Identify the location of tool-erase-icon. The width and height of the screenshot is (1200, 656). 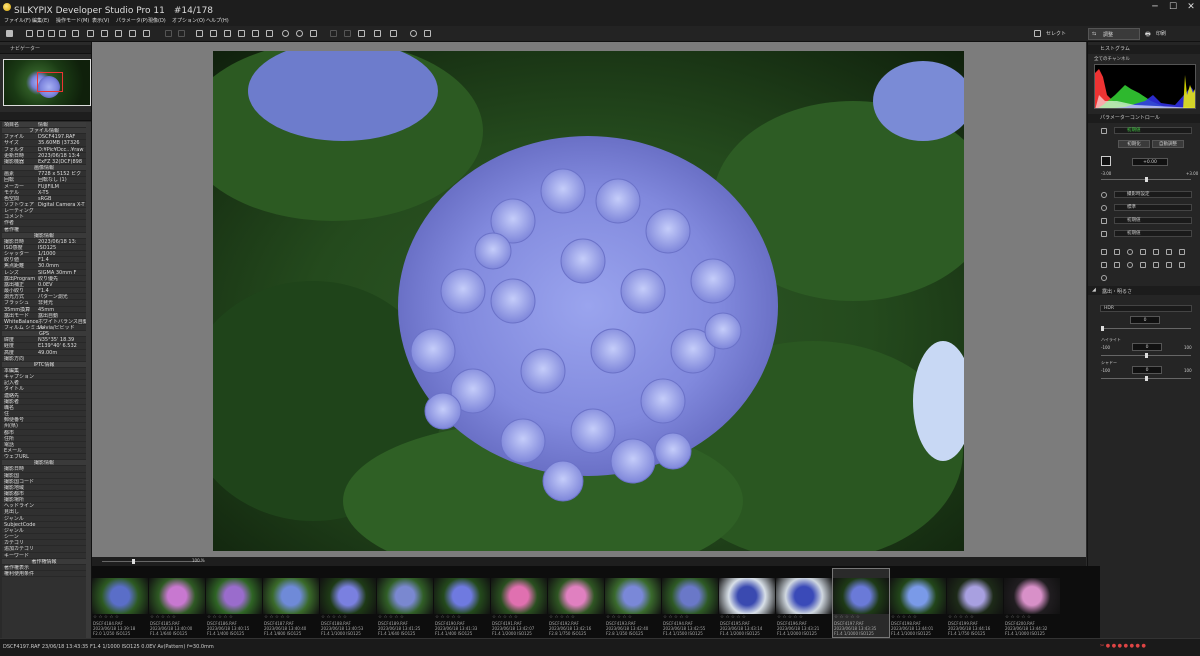
(1169, 265).